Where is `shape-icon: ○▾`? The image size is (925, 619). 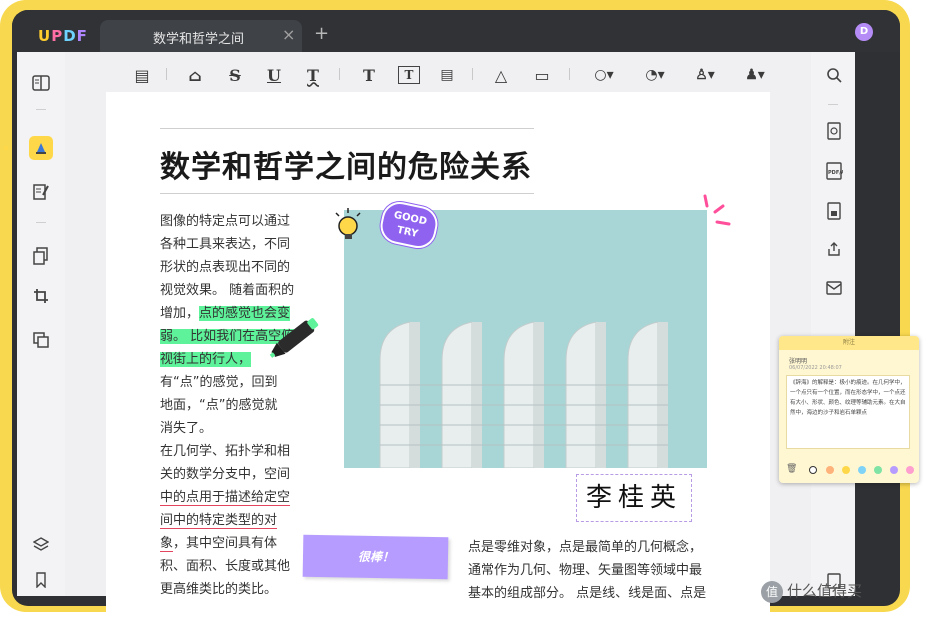
shape-icon: ○▾ is located at coordinates (604, 75).